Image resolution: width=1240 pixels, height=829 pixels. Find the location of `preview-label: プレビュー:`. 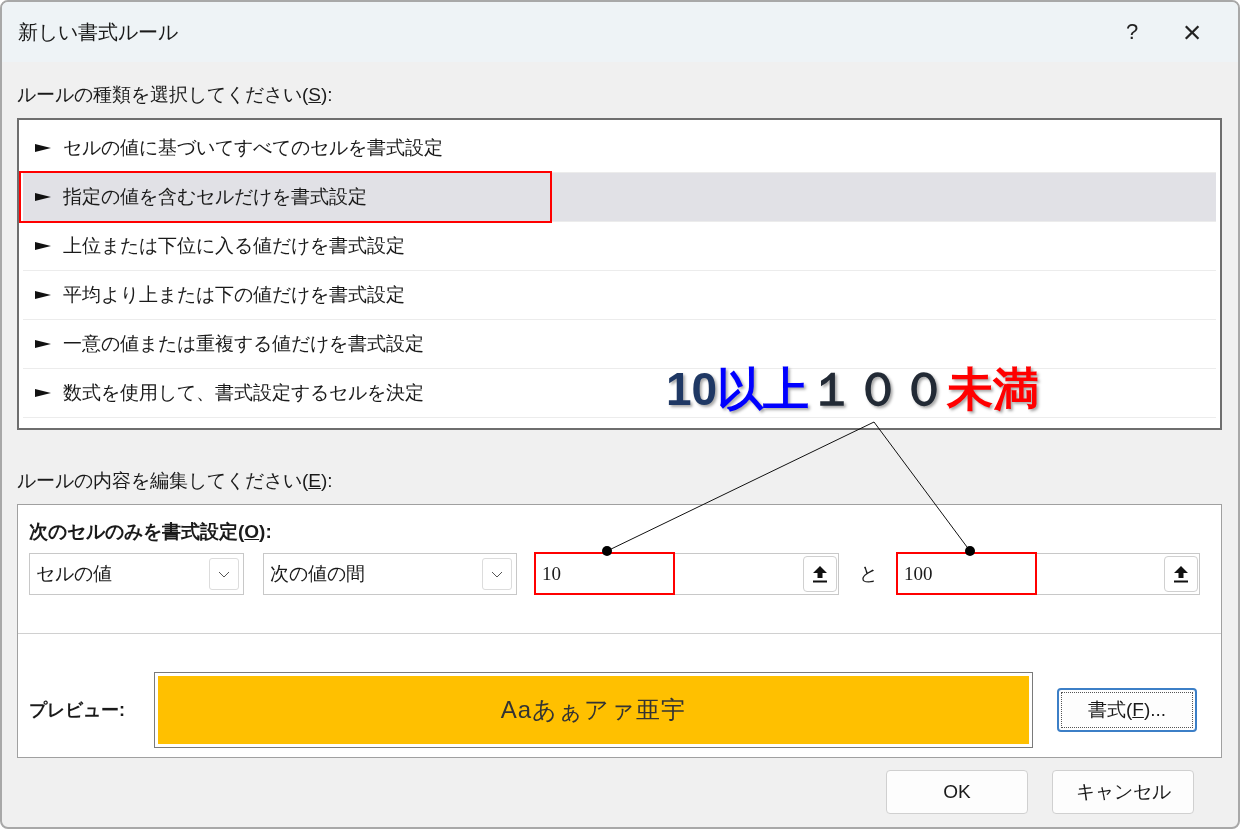

preview-label: プレビュー: is located at coordinates (77, 710).